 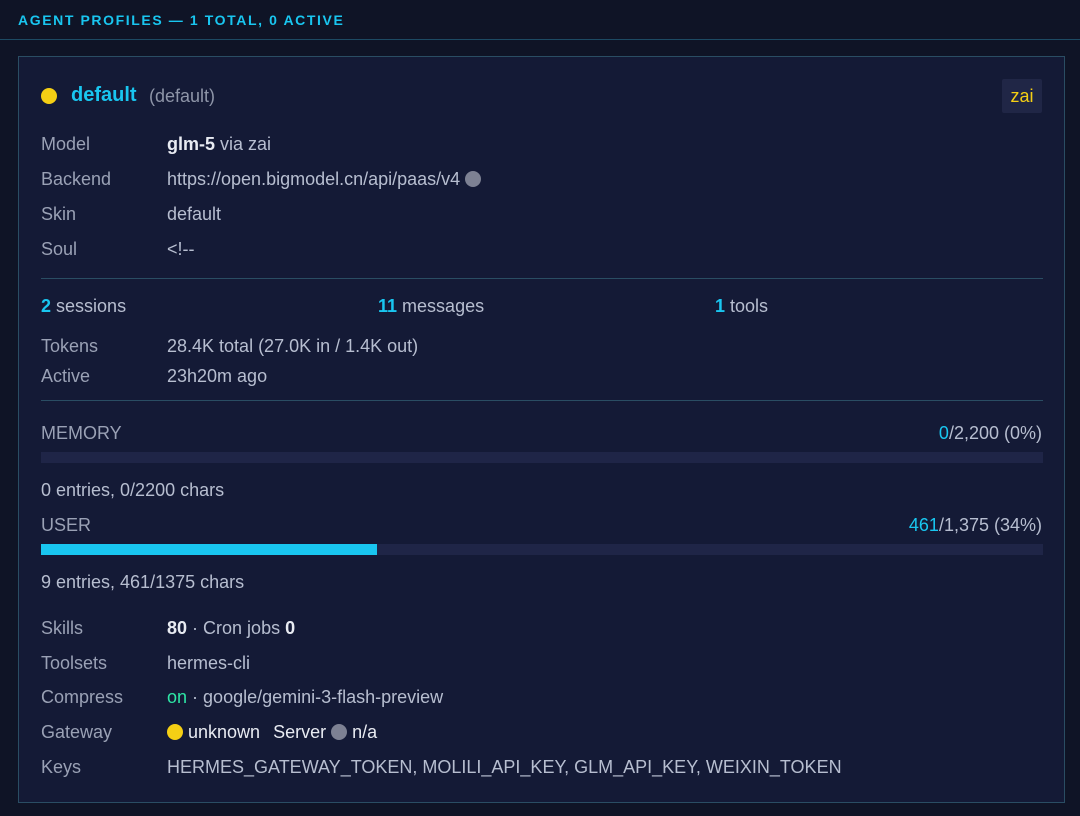 I want to click on user-usage: 461/1,375 (34%), so click(x=975, y=525).